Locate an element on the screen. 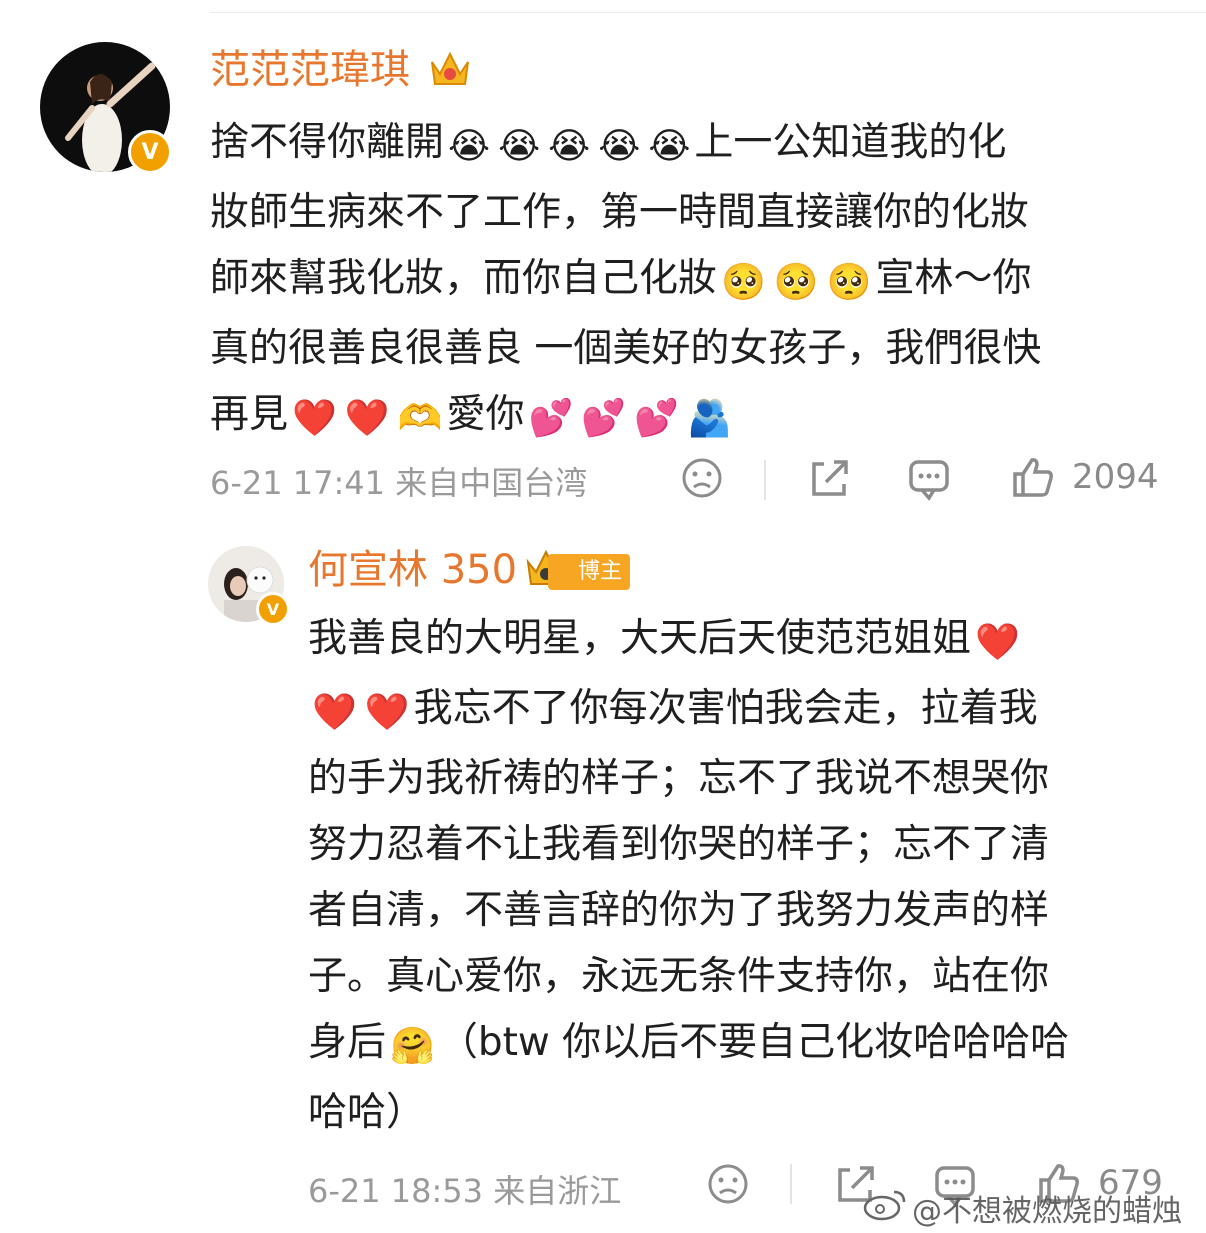 This screenshot has height=1233, width=1206. text-segment: 者自清，不善言辞的你为了我努力发声的样 is located at coordinates (679, 910).